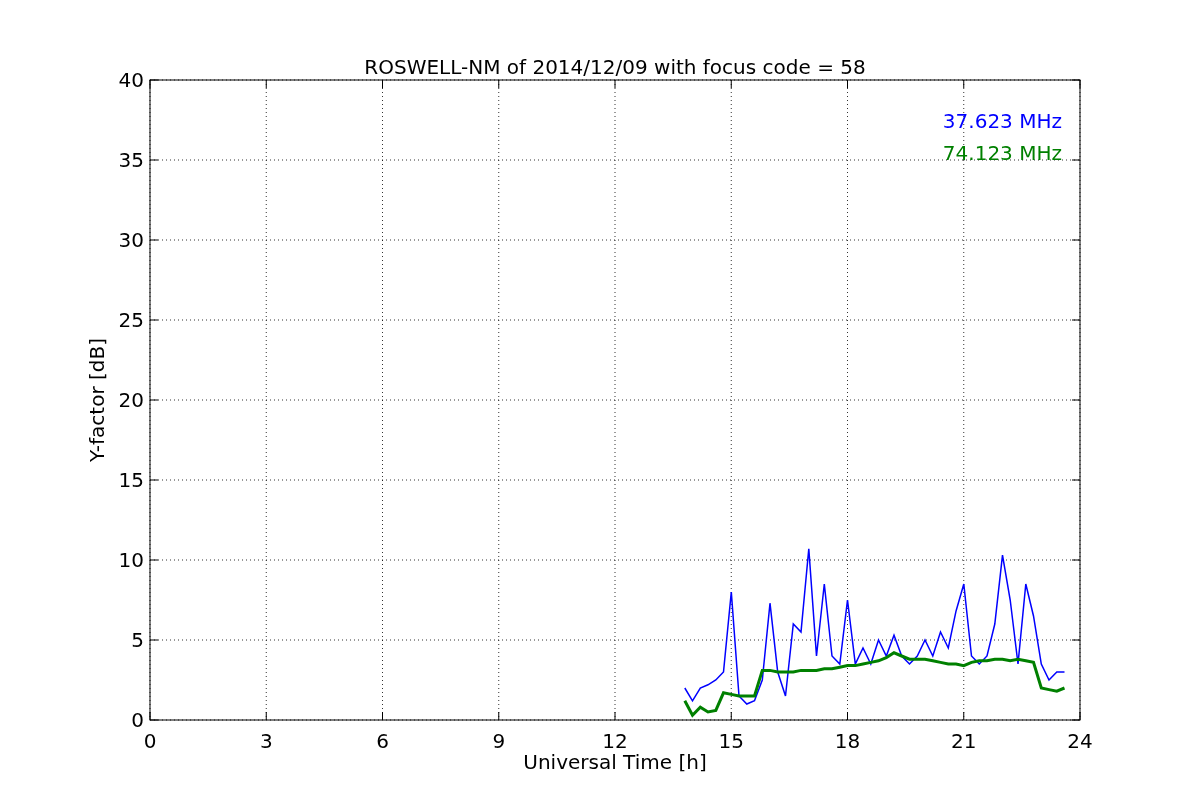 This screenshot has height=800, width=1200. Describe the element at coordinates (615, 762) in the screenshot. I see `x-axis-label: Universal Time [h]` at that location.